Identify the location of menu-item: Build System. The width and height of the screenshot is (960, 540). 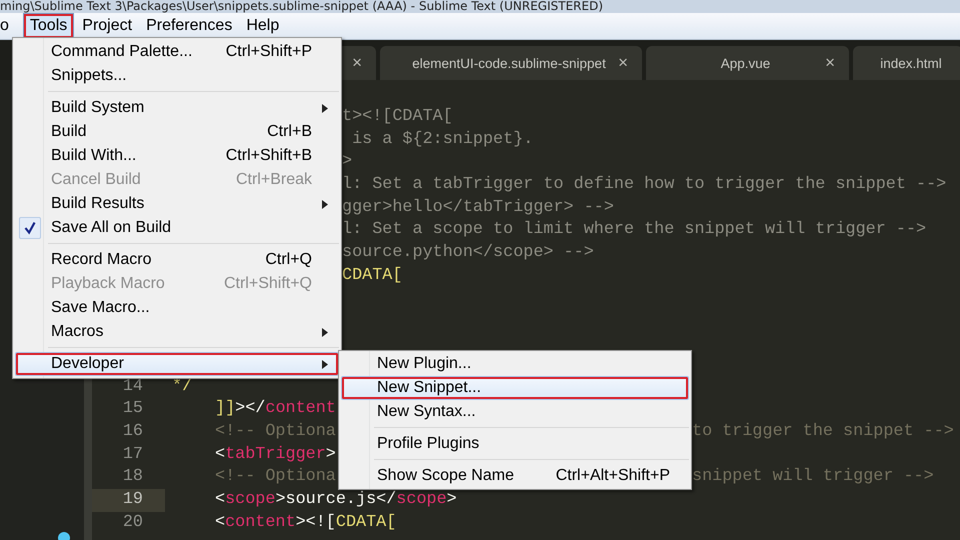
(177, 108).